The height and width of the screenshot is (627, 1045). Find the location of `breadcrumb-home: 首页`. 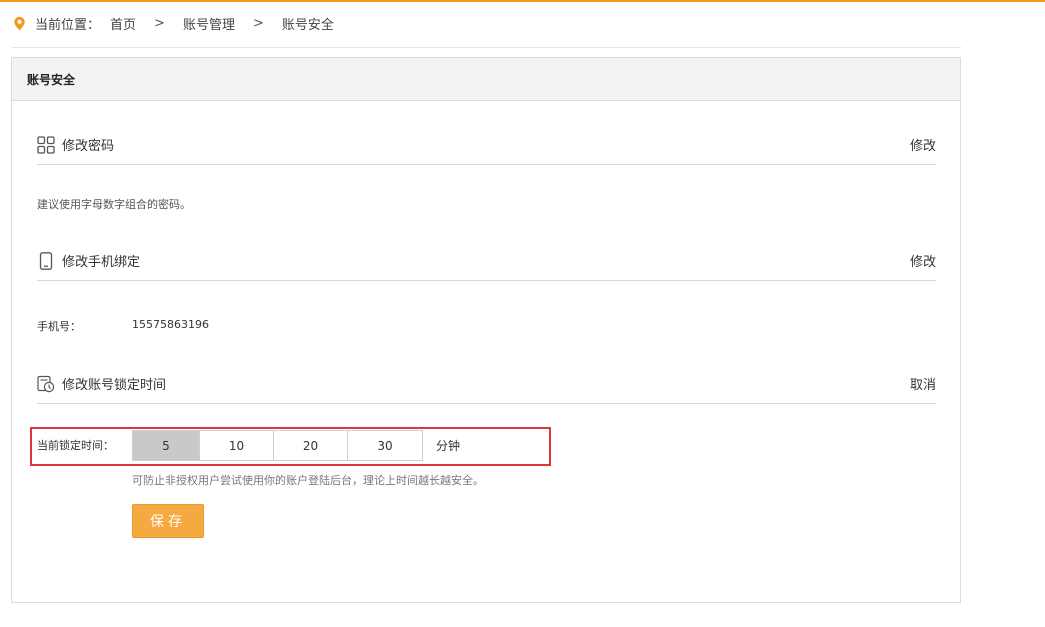

breadcrumb-home: 首页 is located at coordinates (123, 23).